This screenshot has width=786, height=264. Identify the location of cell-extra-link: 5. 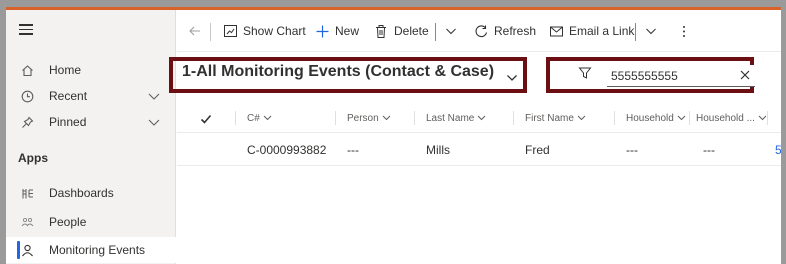
(778, 149).